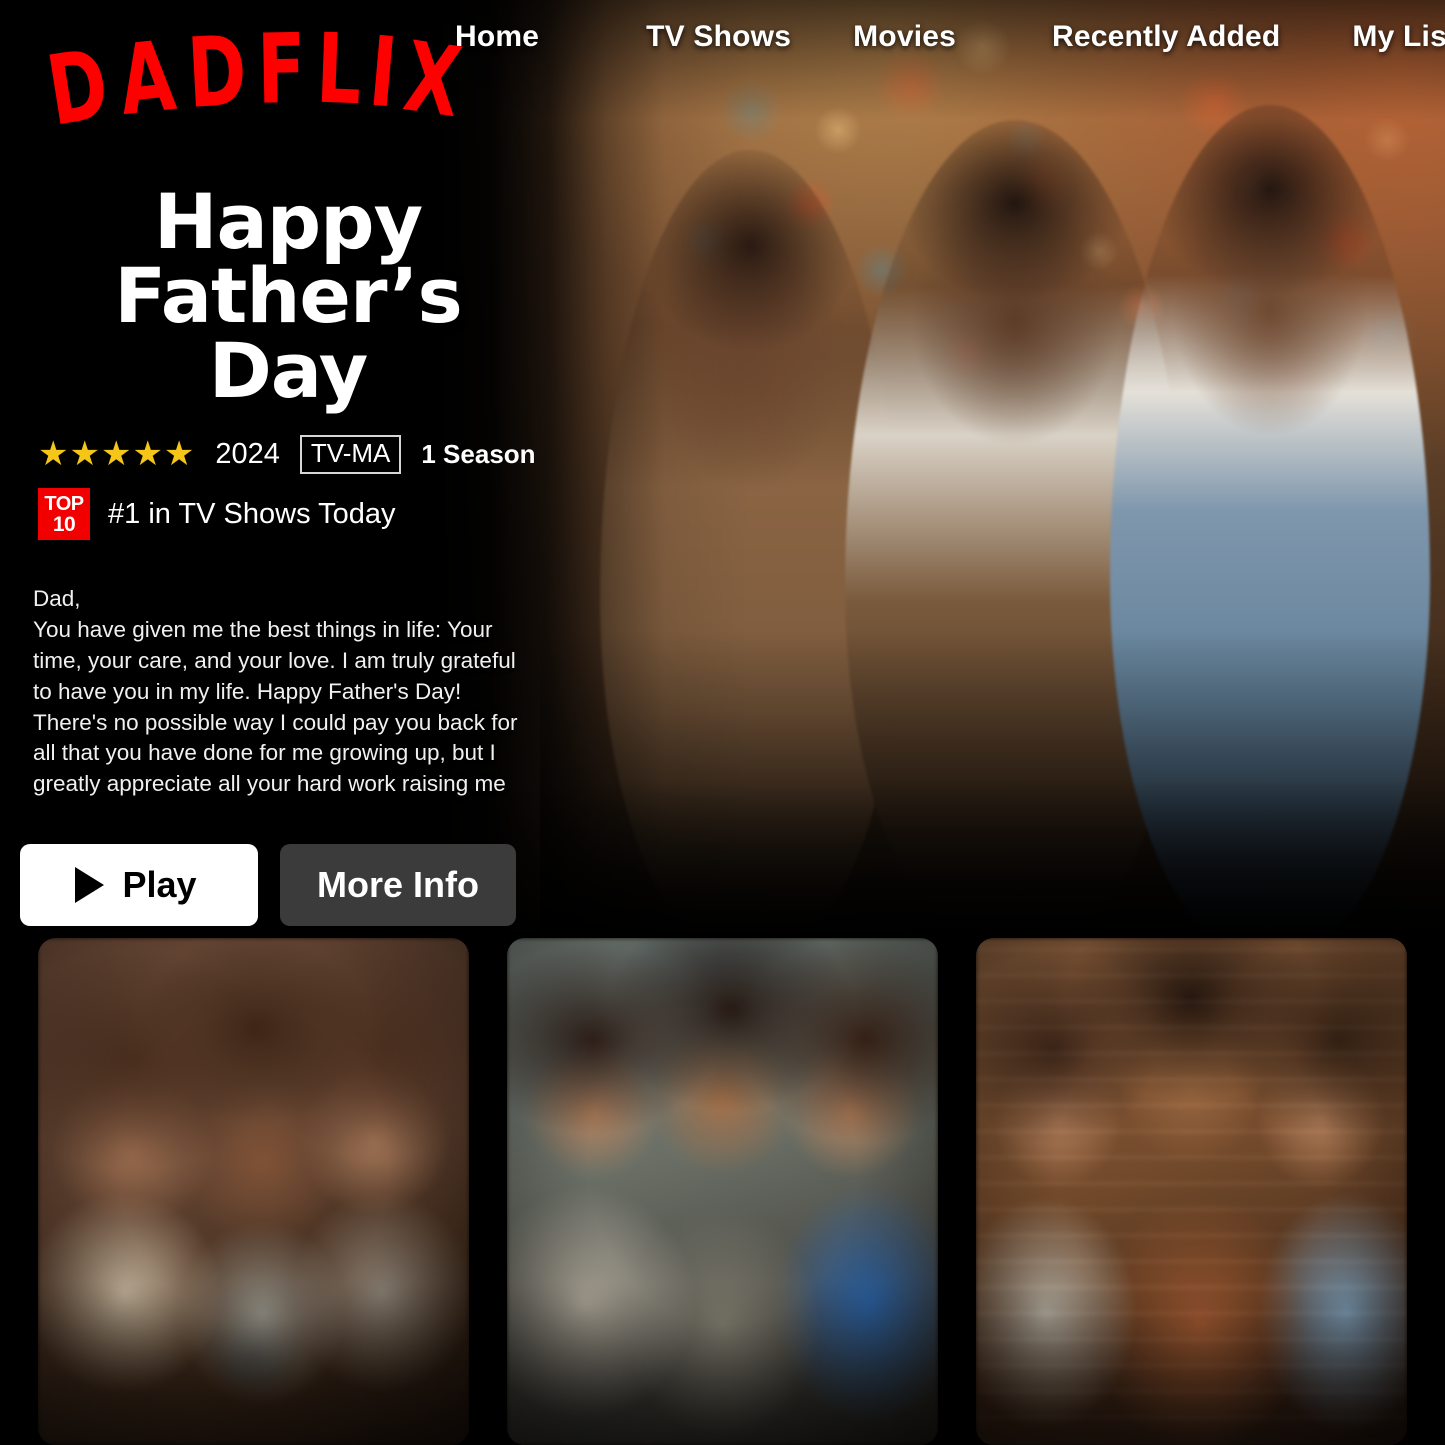  What do you see at coordinates (497, 37) in the screenshot?
I see `nav-item-home: Home` at bounding box center [497, 37].